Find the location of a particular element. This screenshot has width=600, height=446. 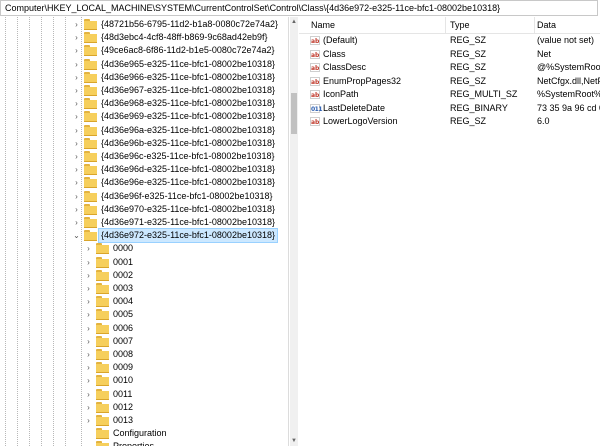

value-row: abClassDesc REG_SZ @%SystemRoot% is located at coordinates (449, 67).